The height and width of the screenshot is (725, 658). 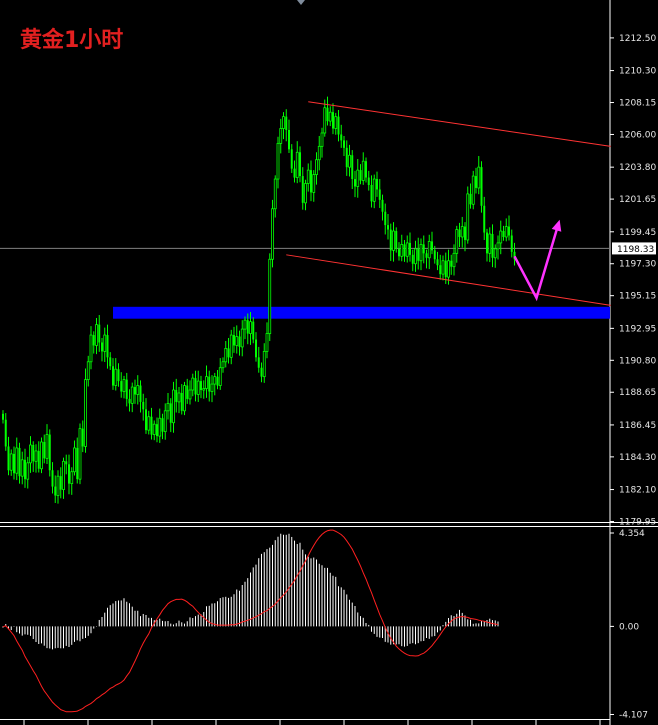 I want to click on price-tick-label: 1201.65, so click(x=637, y=200).